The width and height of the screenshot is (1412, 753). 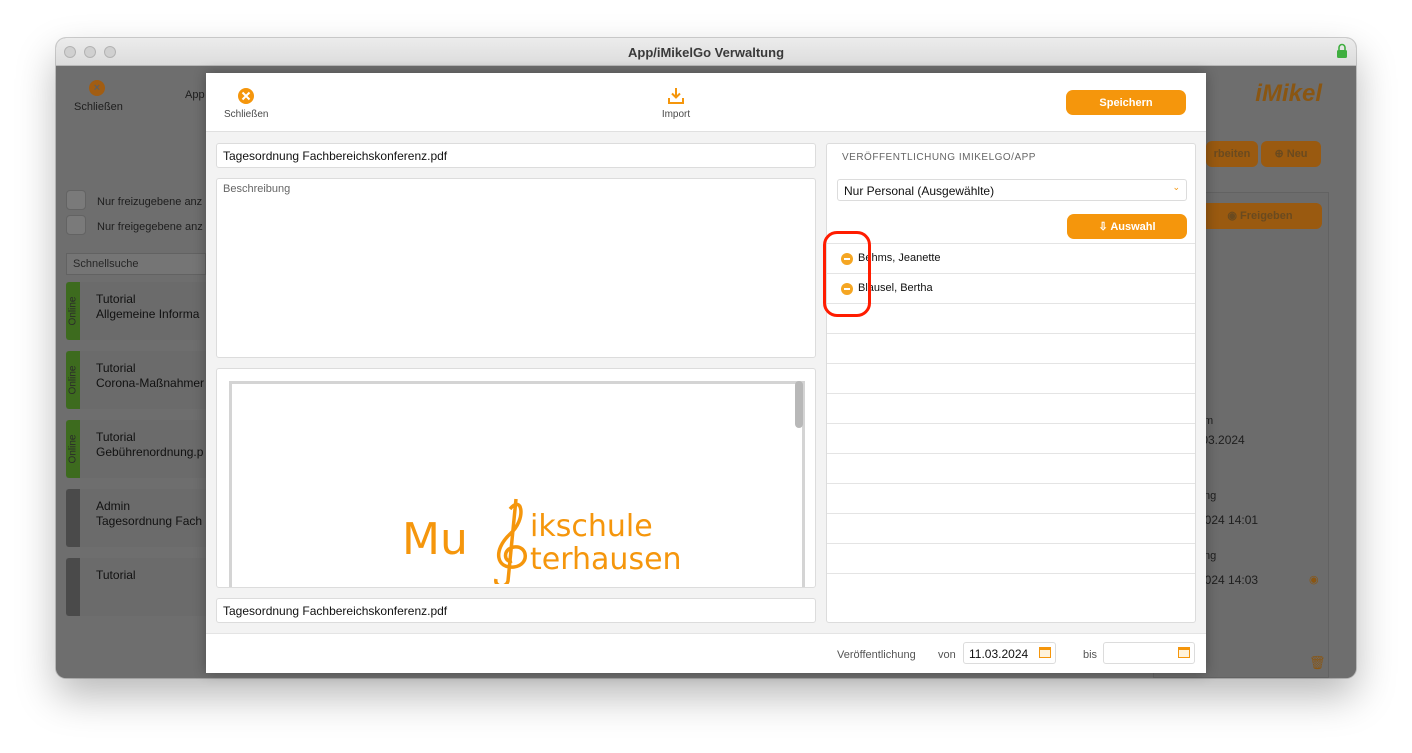 I want to click on treble-clef-icon, so click(x=510, y=541).